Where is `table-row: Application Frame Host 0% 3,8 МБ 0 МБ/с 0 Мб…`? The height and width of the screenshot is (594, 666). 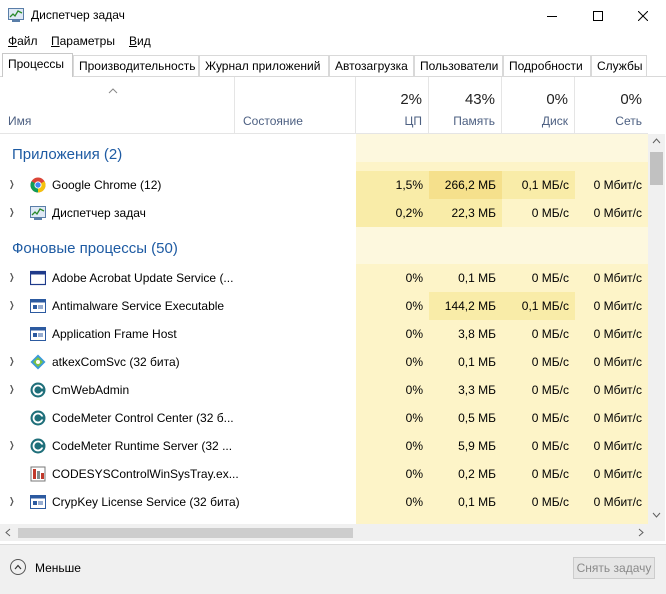 table-row: Application Frame Host 0% 3,8 МБ 0 МБ/с 0 Мб… is located at coordinates (324, 334).